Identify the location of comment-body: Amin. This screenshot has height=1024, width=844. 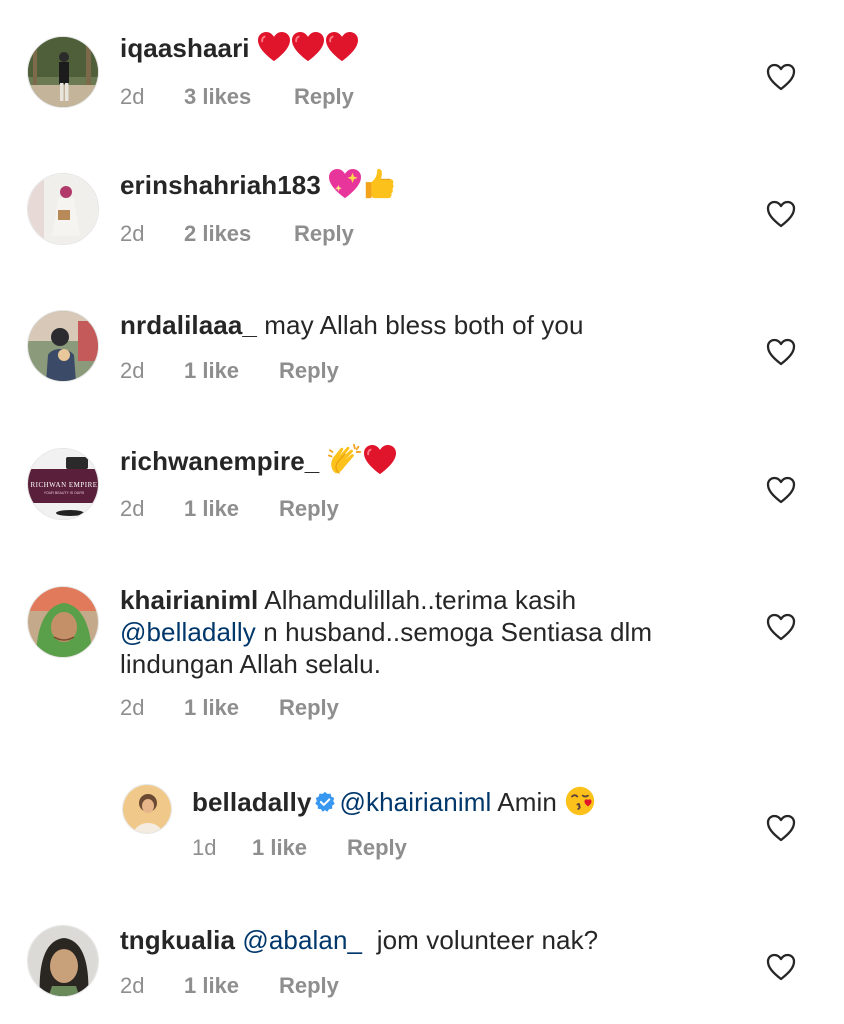
(527, 802).